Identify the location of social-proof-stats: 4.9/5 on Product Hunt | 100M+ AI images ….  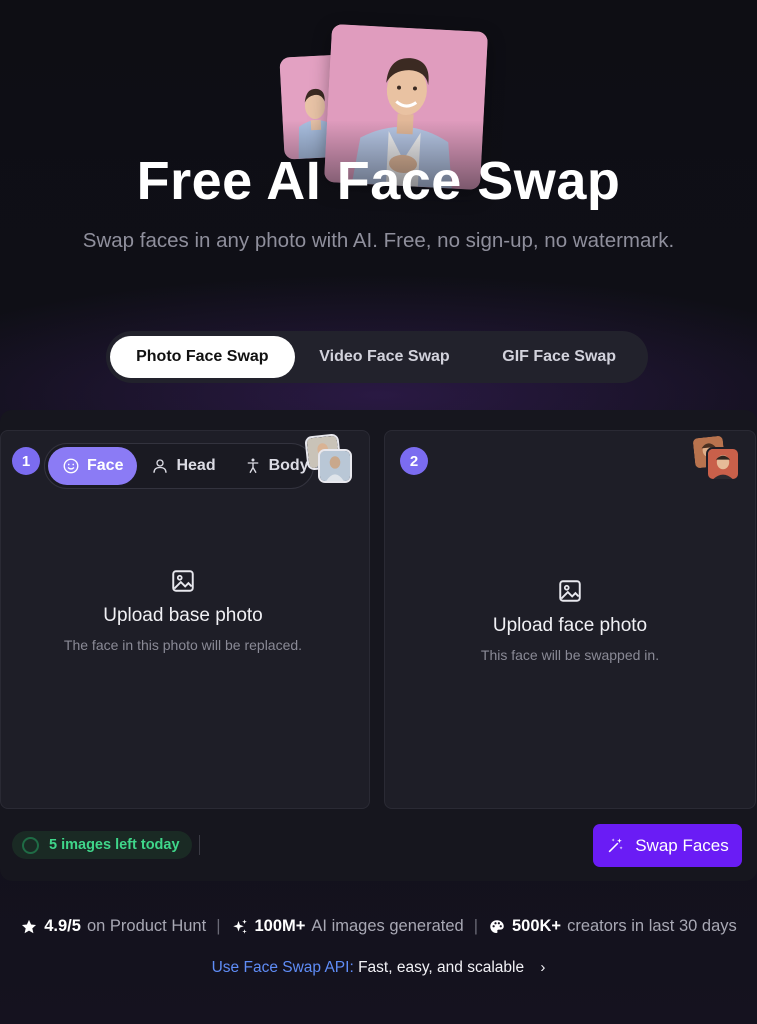
(378, 926).